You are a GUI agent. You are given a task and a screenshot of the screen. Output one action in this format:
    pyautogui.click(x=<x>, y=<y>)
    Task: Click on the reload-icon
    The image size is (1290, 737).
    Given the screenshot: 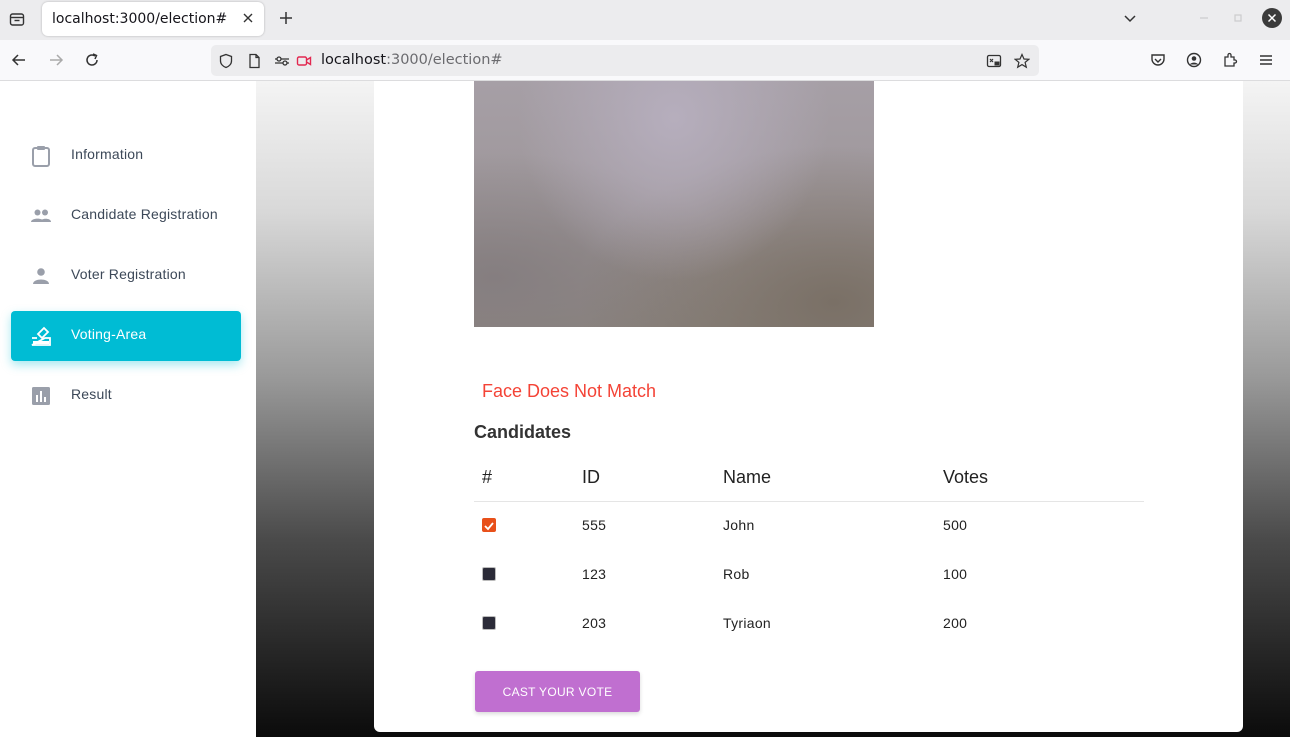 What is the action you would take?
    pyautogui.click(x=92, y=60)
    